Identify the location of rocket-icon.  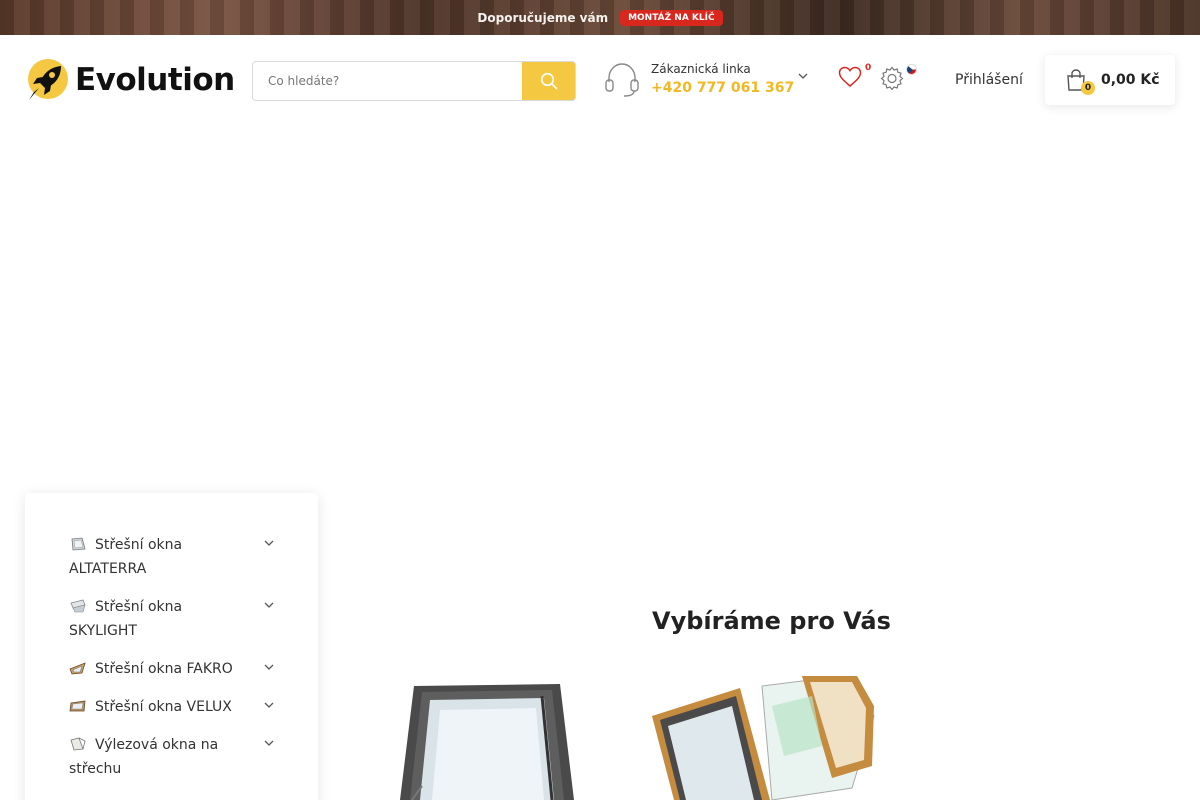
(48, 79).